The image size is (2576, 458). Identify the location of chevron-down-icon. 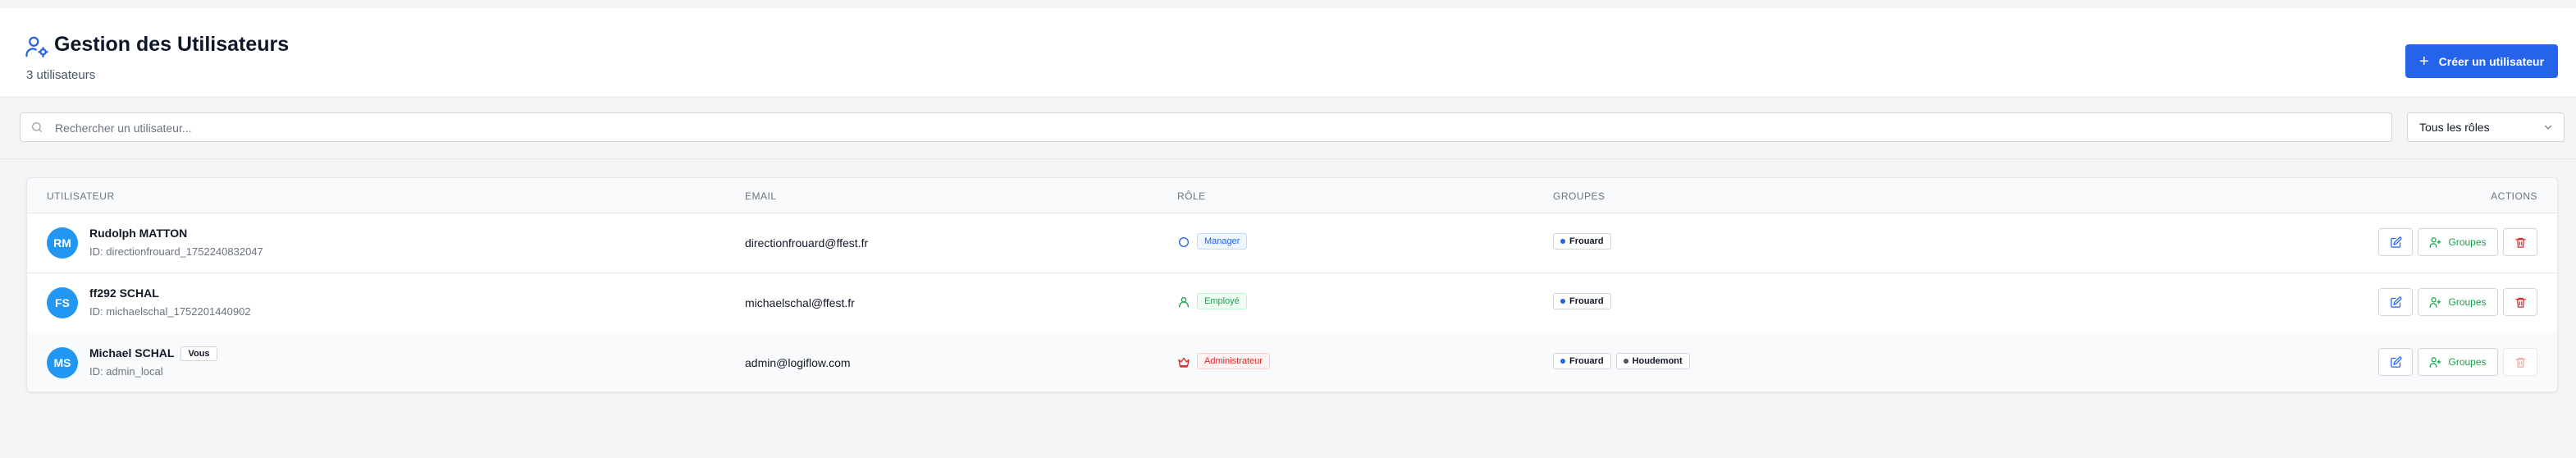
(2548, 127).